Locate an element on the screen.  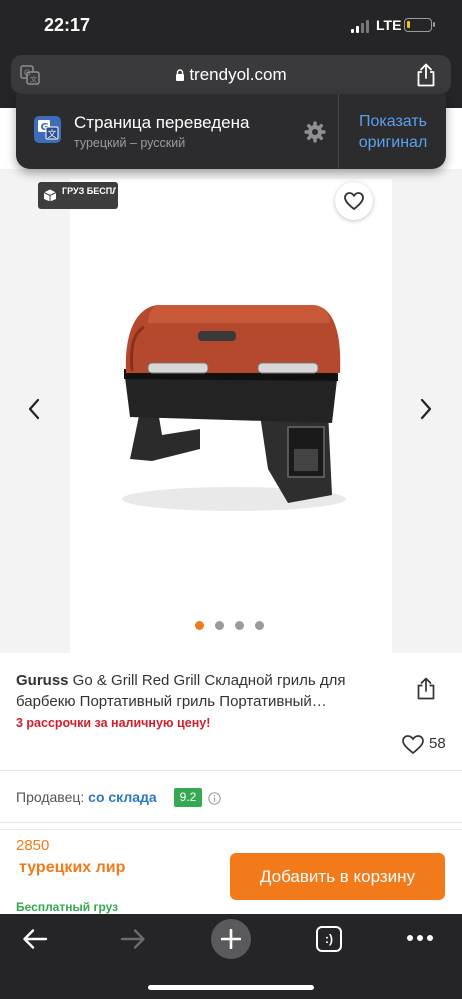
new-tab-button is located at coordinates (231, 939).